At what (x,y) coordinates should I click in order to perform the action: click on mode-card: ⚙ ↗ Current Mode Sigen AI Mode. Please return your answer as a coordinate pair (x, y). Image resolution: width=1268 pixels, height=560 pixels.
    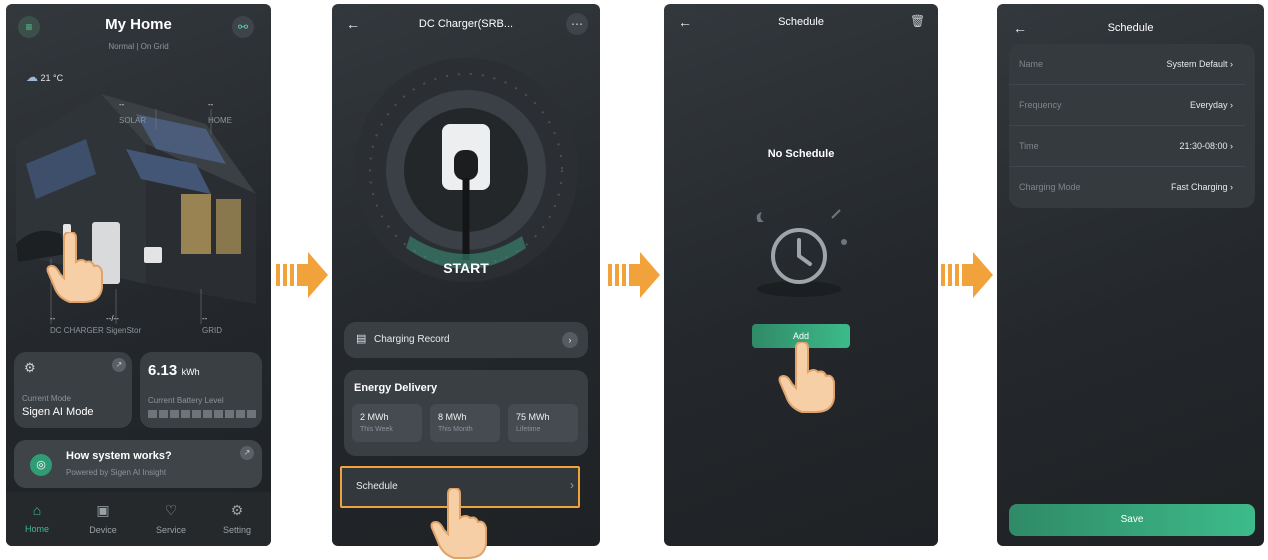
    Looking at the image, I should click on (73, 390).